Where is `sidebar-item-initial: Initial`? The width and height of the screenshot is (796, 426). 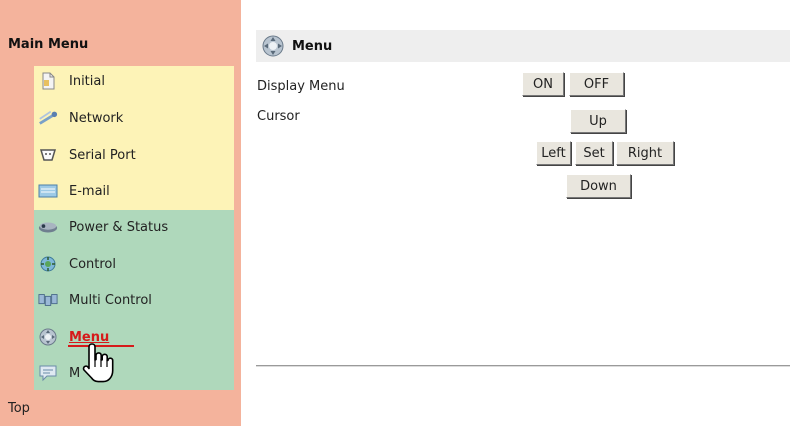
sidebar-item-initial: Initial is located at coordinates (134, 81).